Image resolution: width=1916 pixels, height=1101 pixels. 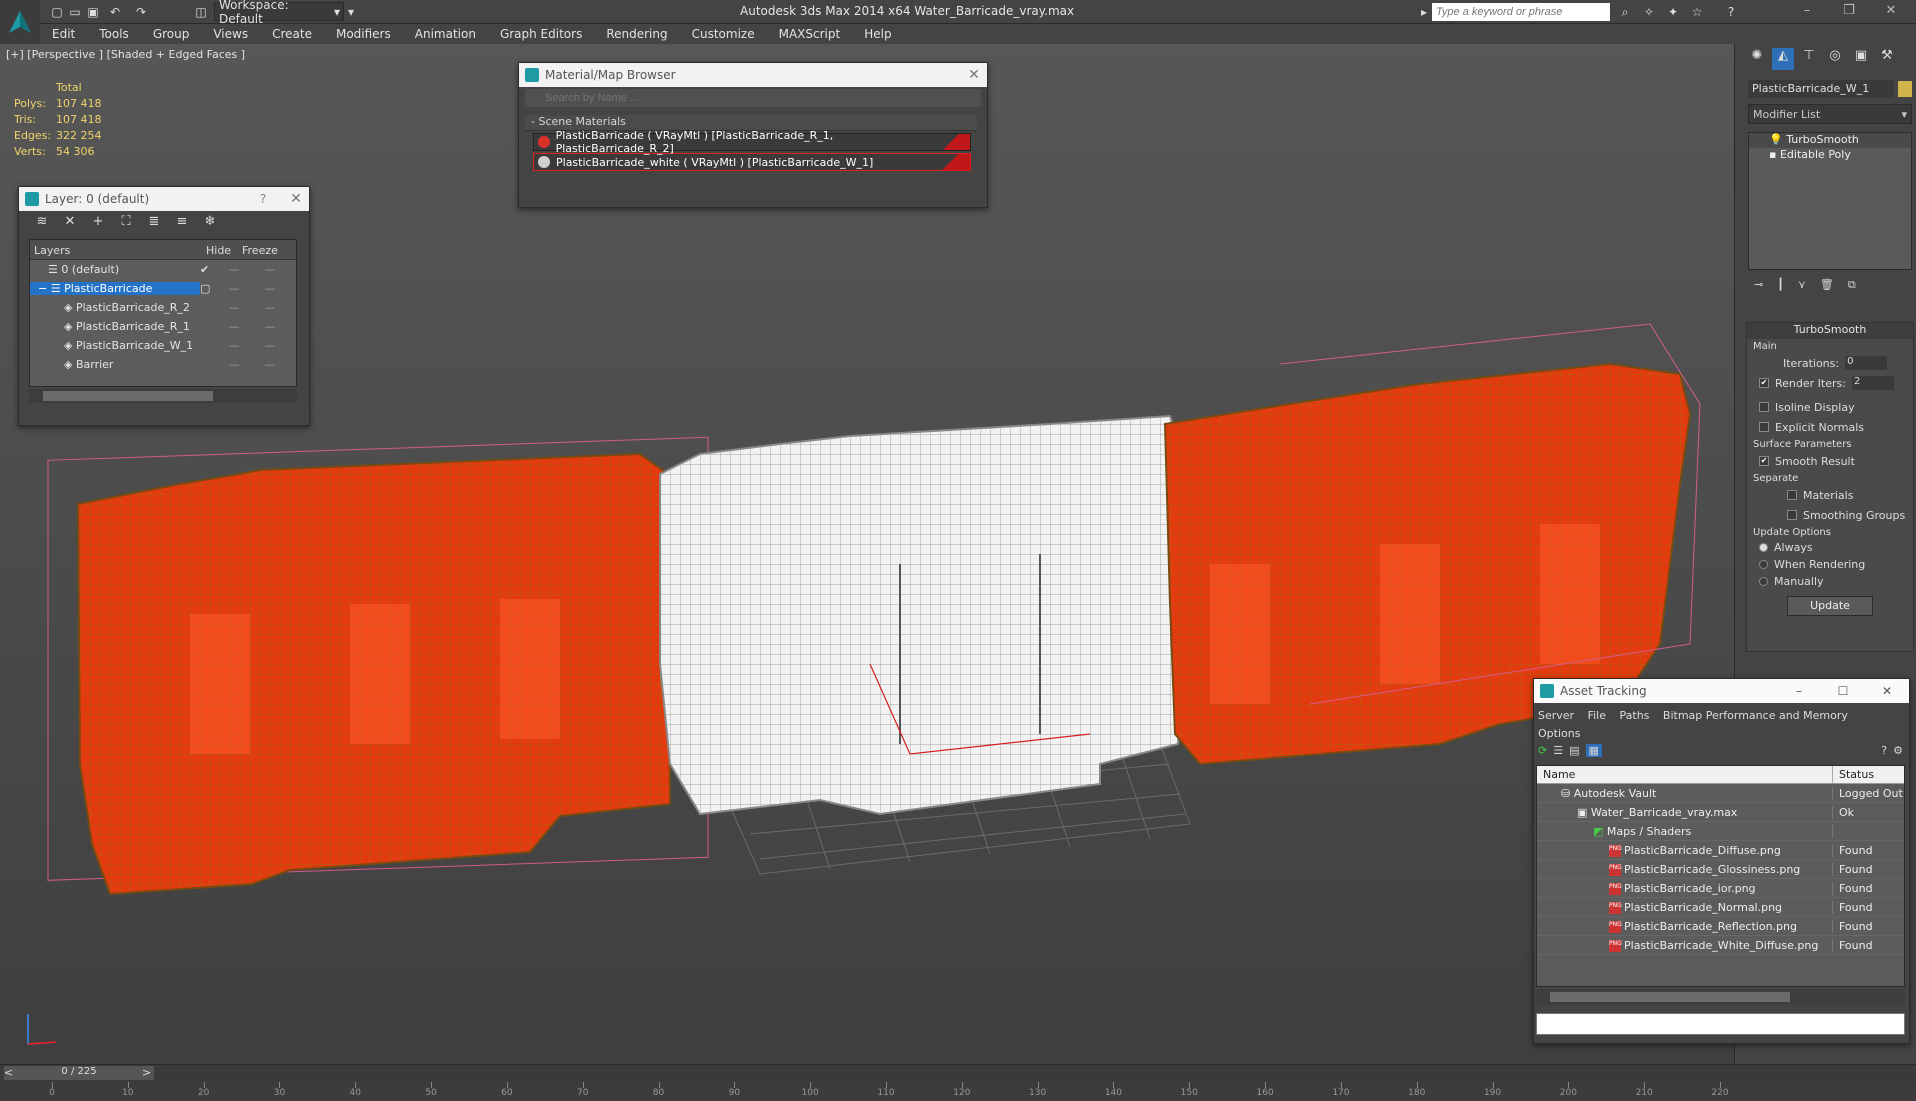 What do you see at coordinates (1843, 691) in the screenshot?
I see `maximize-icon: ☐` at bounding box center [1843, 691].